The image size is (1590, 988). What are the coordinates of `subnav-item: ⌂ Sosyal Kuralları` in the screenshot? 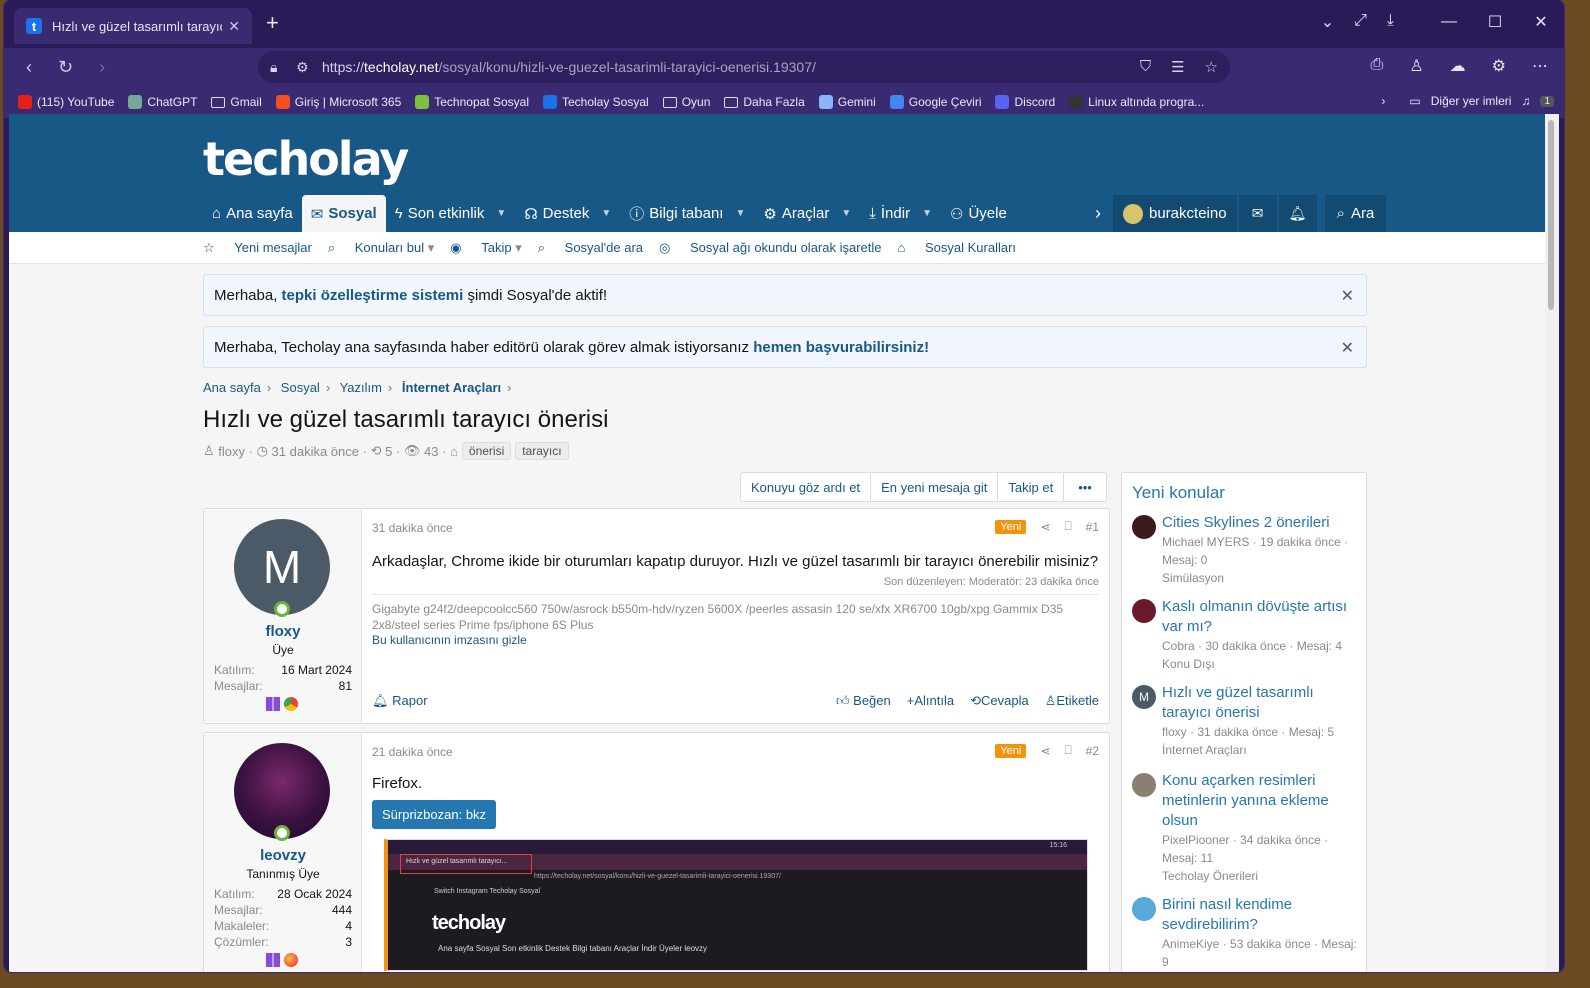 It's located at (957, 247).